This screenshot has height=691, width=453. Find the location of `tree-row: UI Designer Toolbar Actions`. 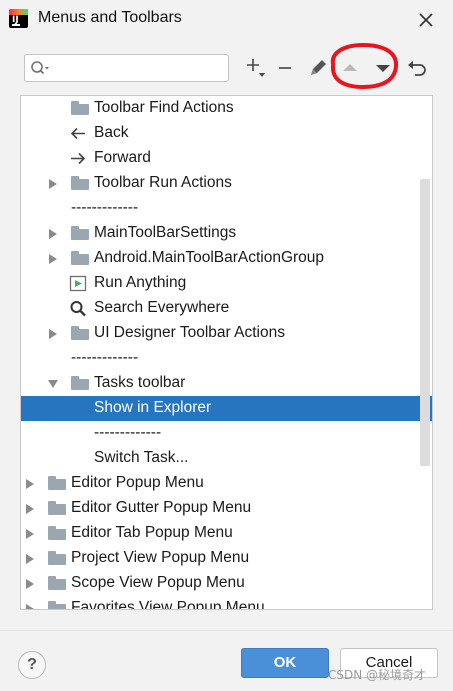

tree-row: UI Designer Toolbar Actions is located at coordinates (226, 333).